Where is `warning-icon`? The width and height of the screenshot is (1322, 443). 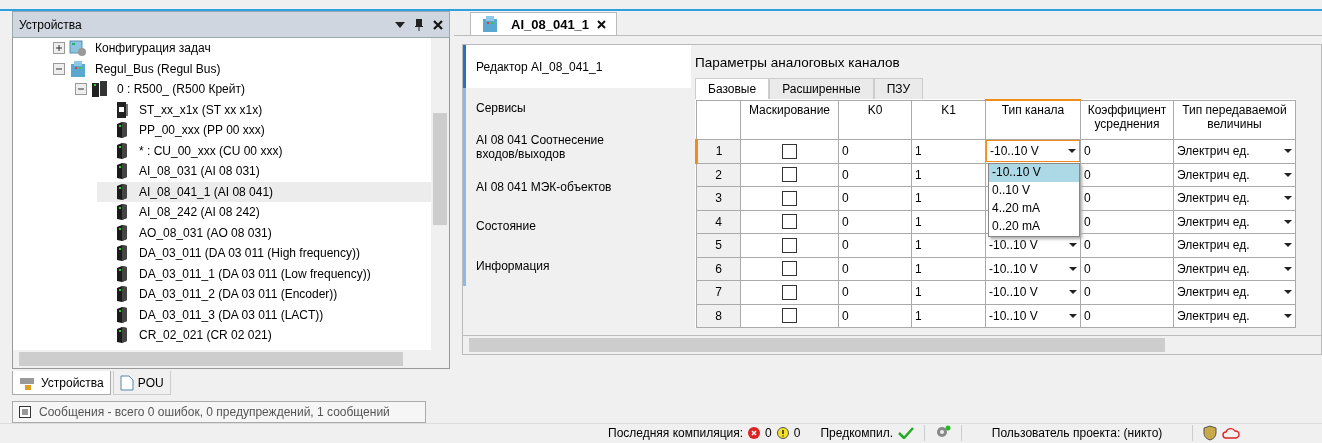
warning-icon is located at coordinates (782, 433).